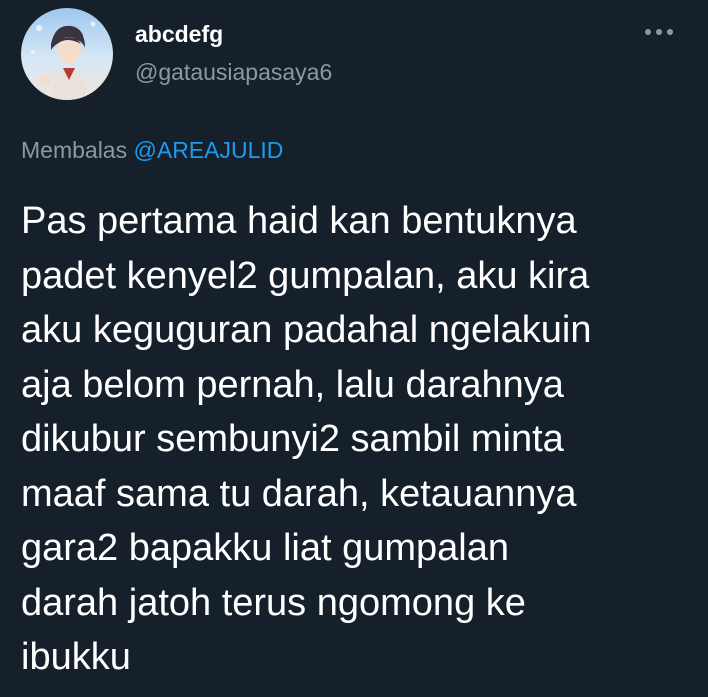  I want to click on more-horizontal-icon, so click(659, 32).